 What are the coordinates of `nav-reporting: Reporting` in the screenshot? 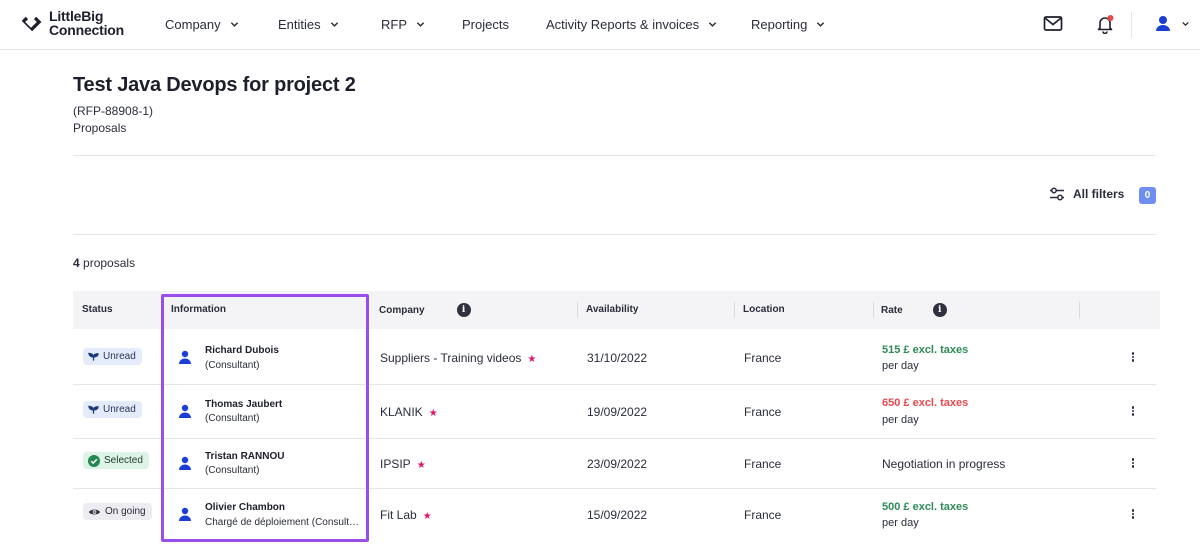 It's located at (788, 24).